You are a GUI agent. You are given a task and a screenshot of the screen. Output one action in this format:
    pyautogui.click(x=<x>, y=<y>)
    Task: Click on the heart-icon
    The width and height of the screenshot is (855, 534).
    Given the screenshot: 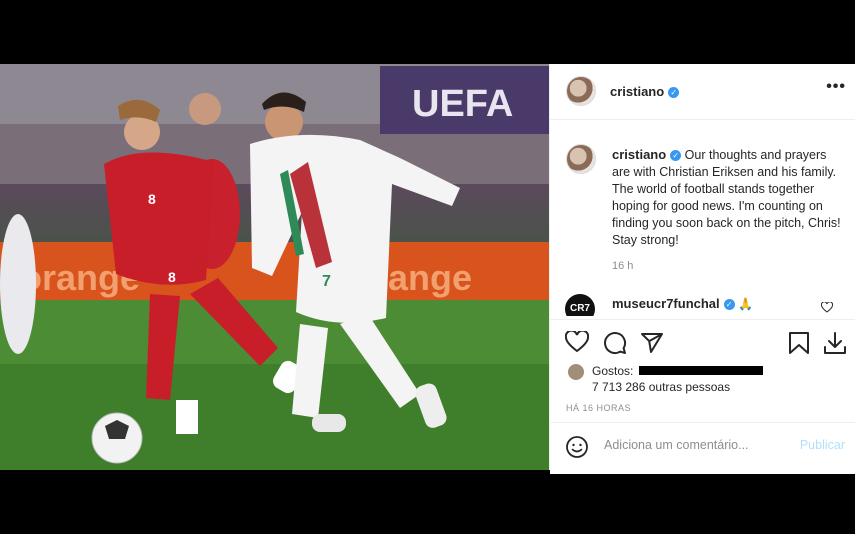 What is the action you would take?
    pyautogui.click(x=577, y=342)
    